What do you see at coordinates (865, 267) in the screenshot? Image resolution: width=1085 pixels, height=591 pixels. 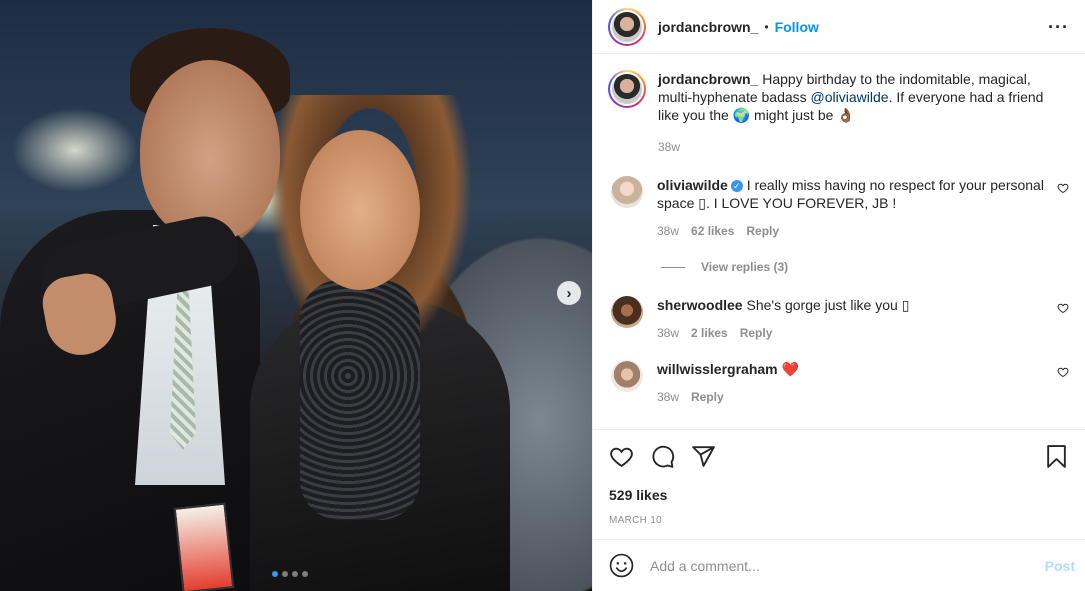 I see `view-replies-button: View replies (3)` at bounding box center [865, 267].